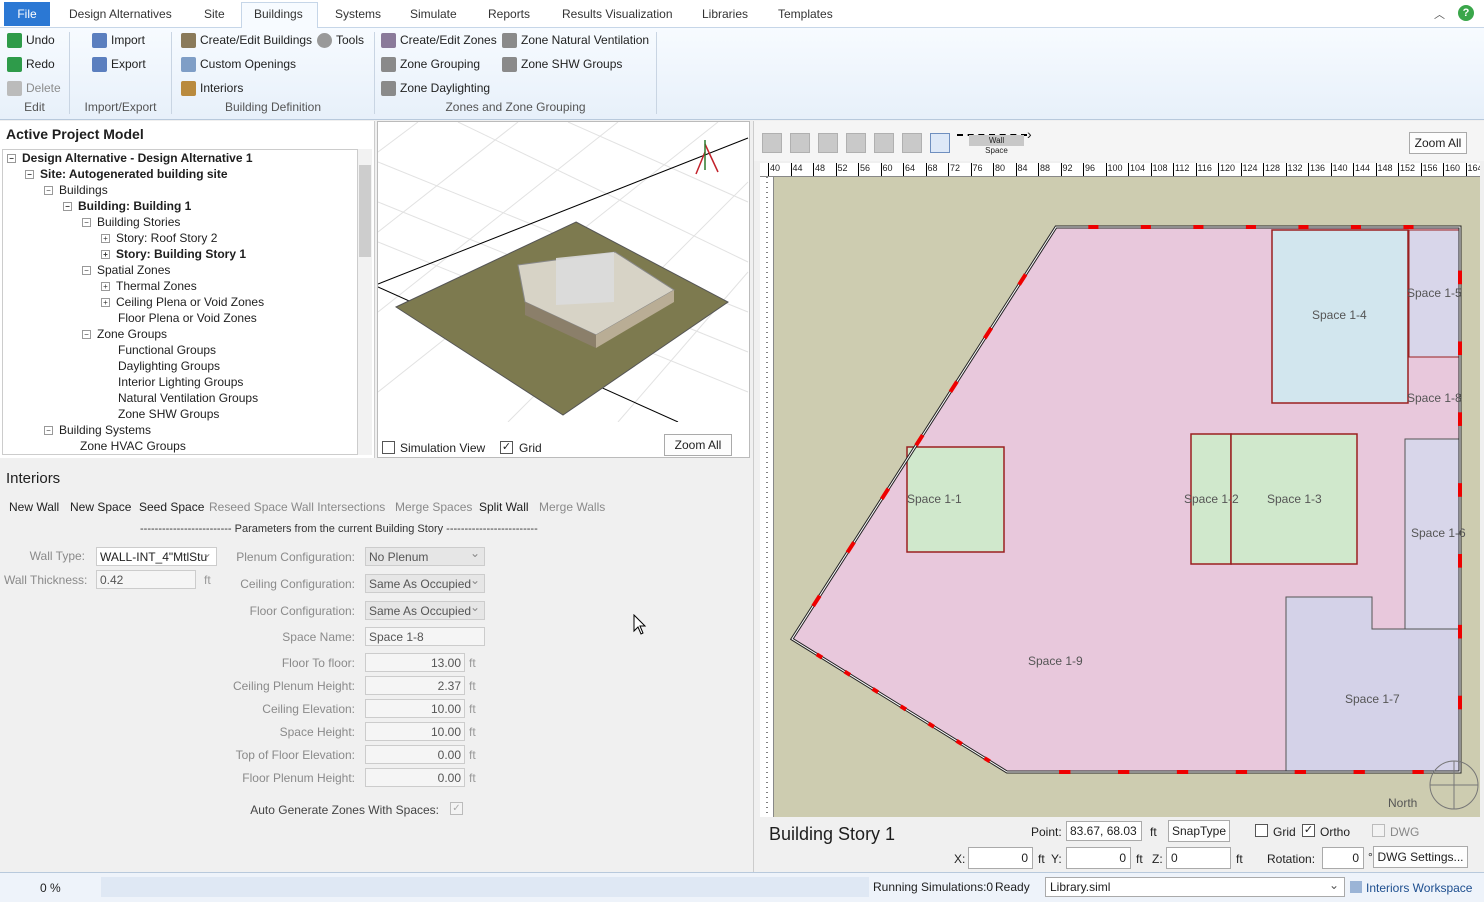  What do you see at coordinates (127, 206) in the screenshot?
I see `tree-node: − Building: Building 1` at bounding box center [127, 206].